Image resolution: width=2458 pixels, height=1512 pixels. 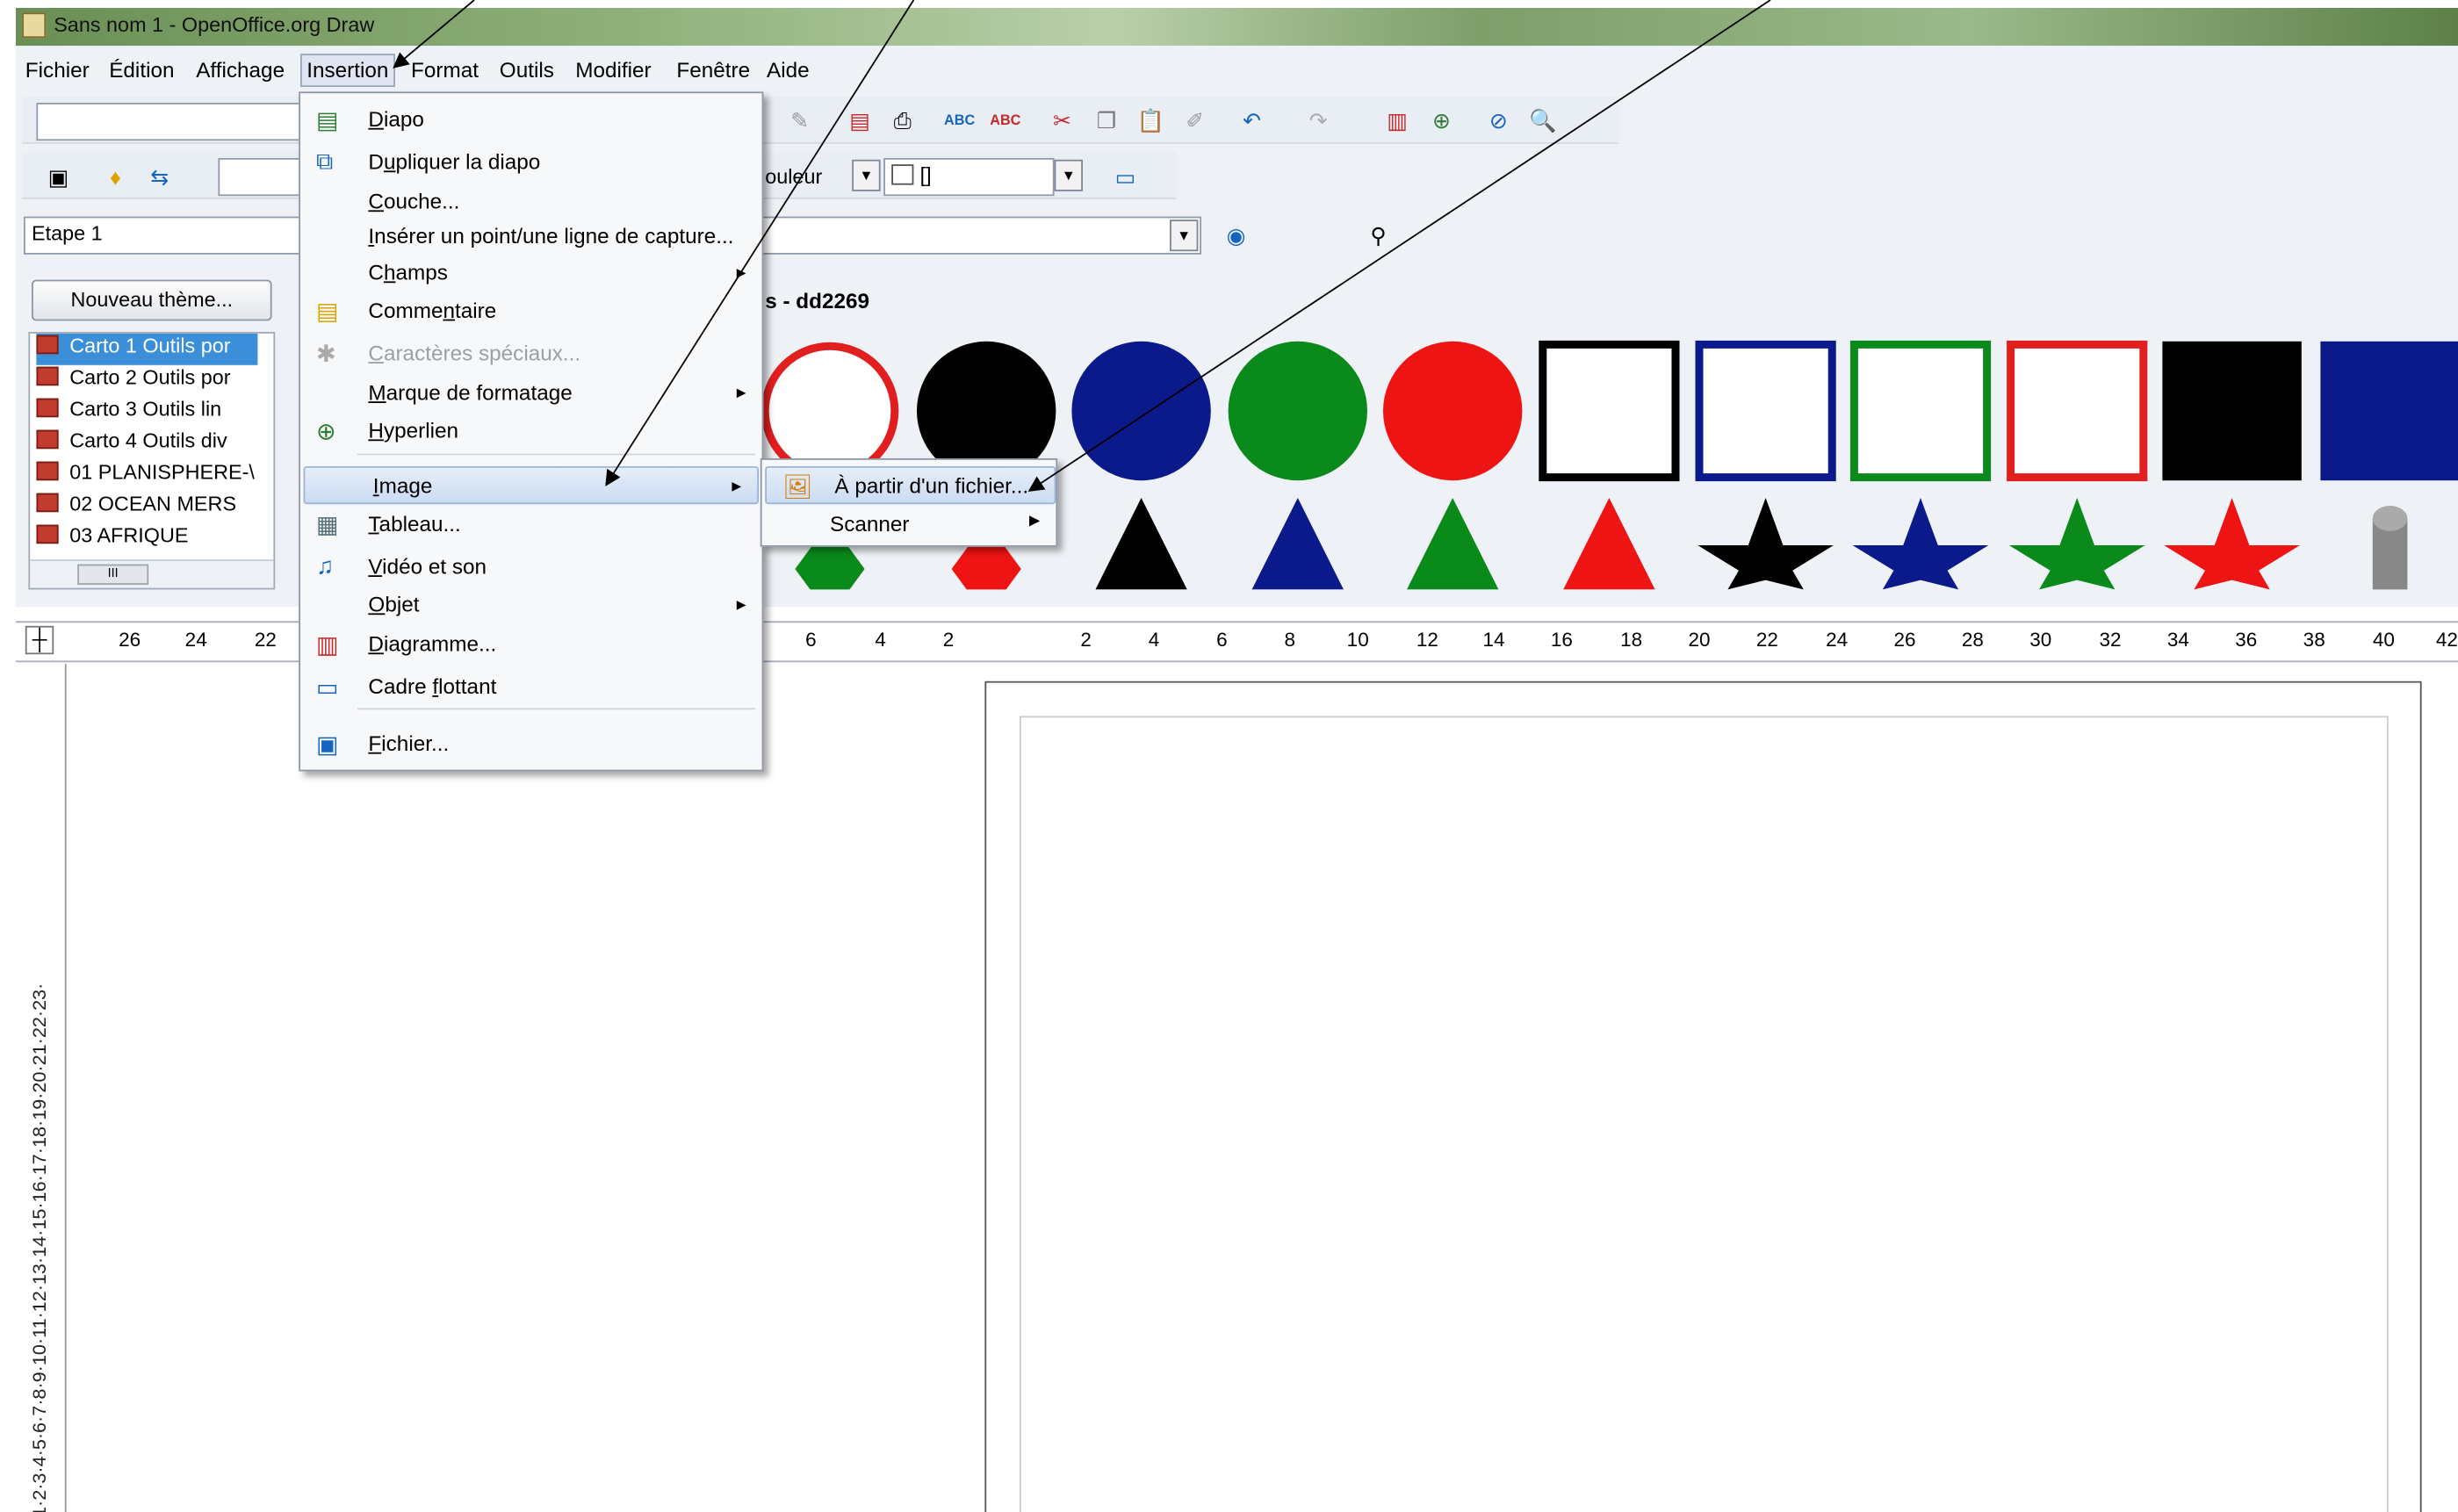 What do you see at coordinates (969, 177) in the screenshot?
I see `fill-value-select: []` at bounding box center [969, 177].